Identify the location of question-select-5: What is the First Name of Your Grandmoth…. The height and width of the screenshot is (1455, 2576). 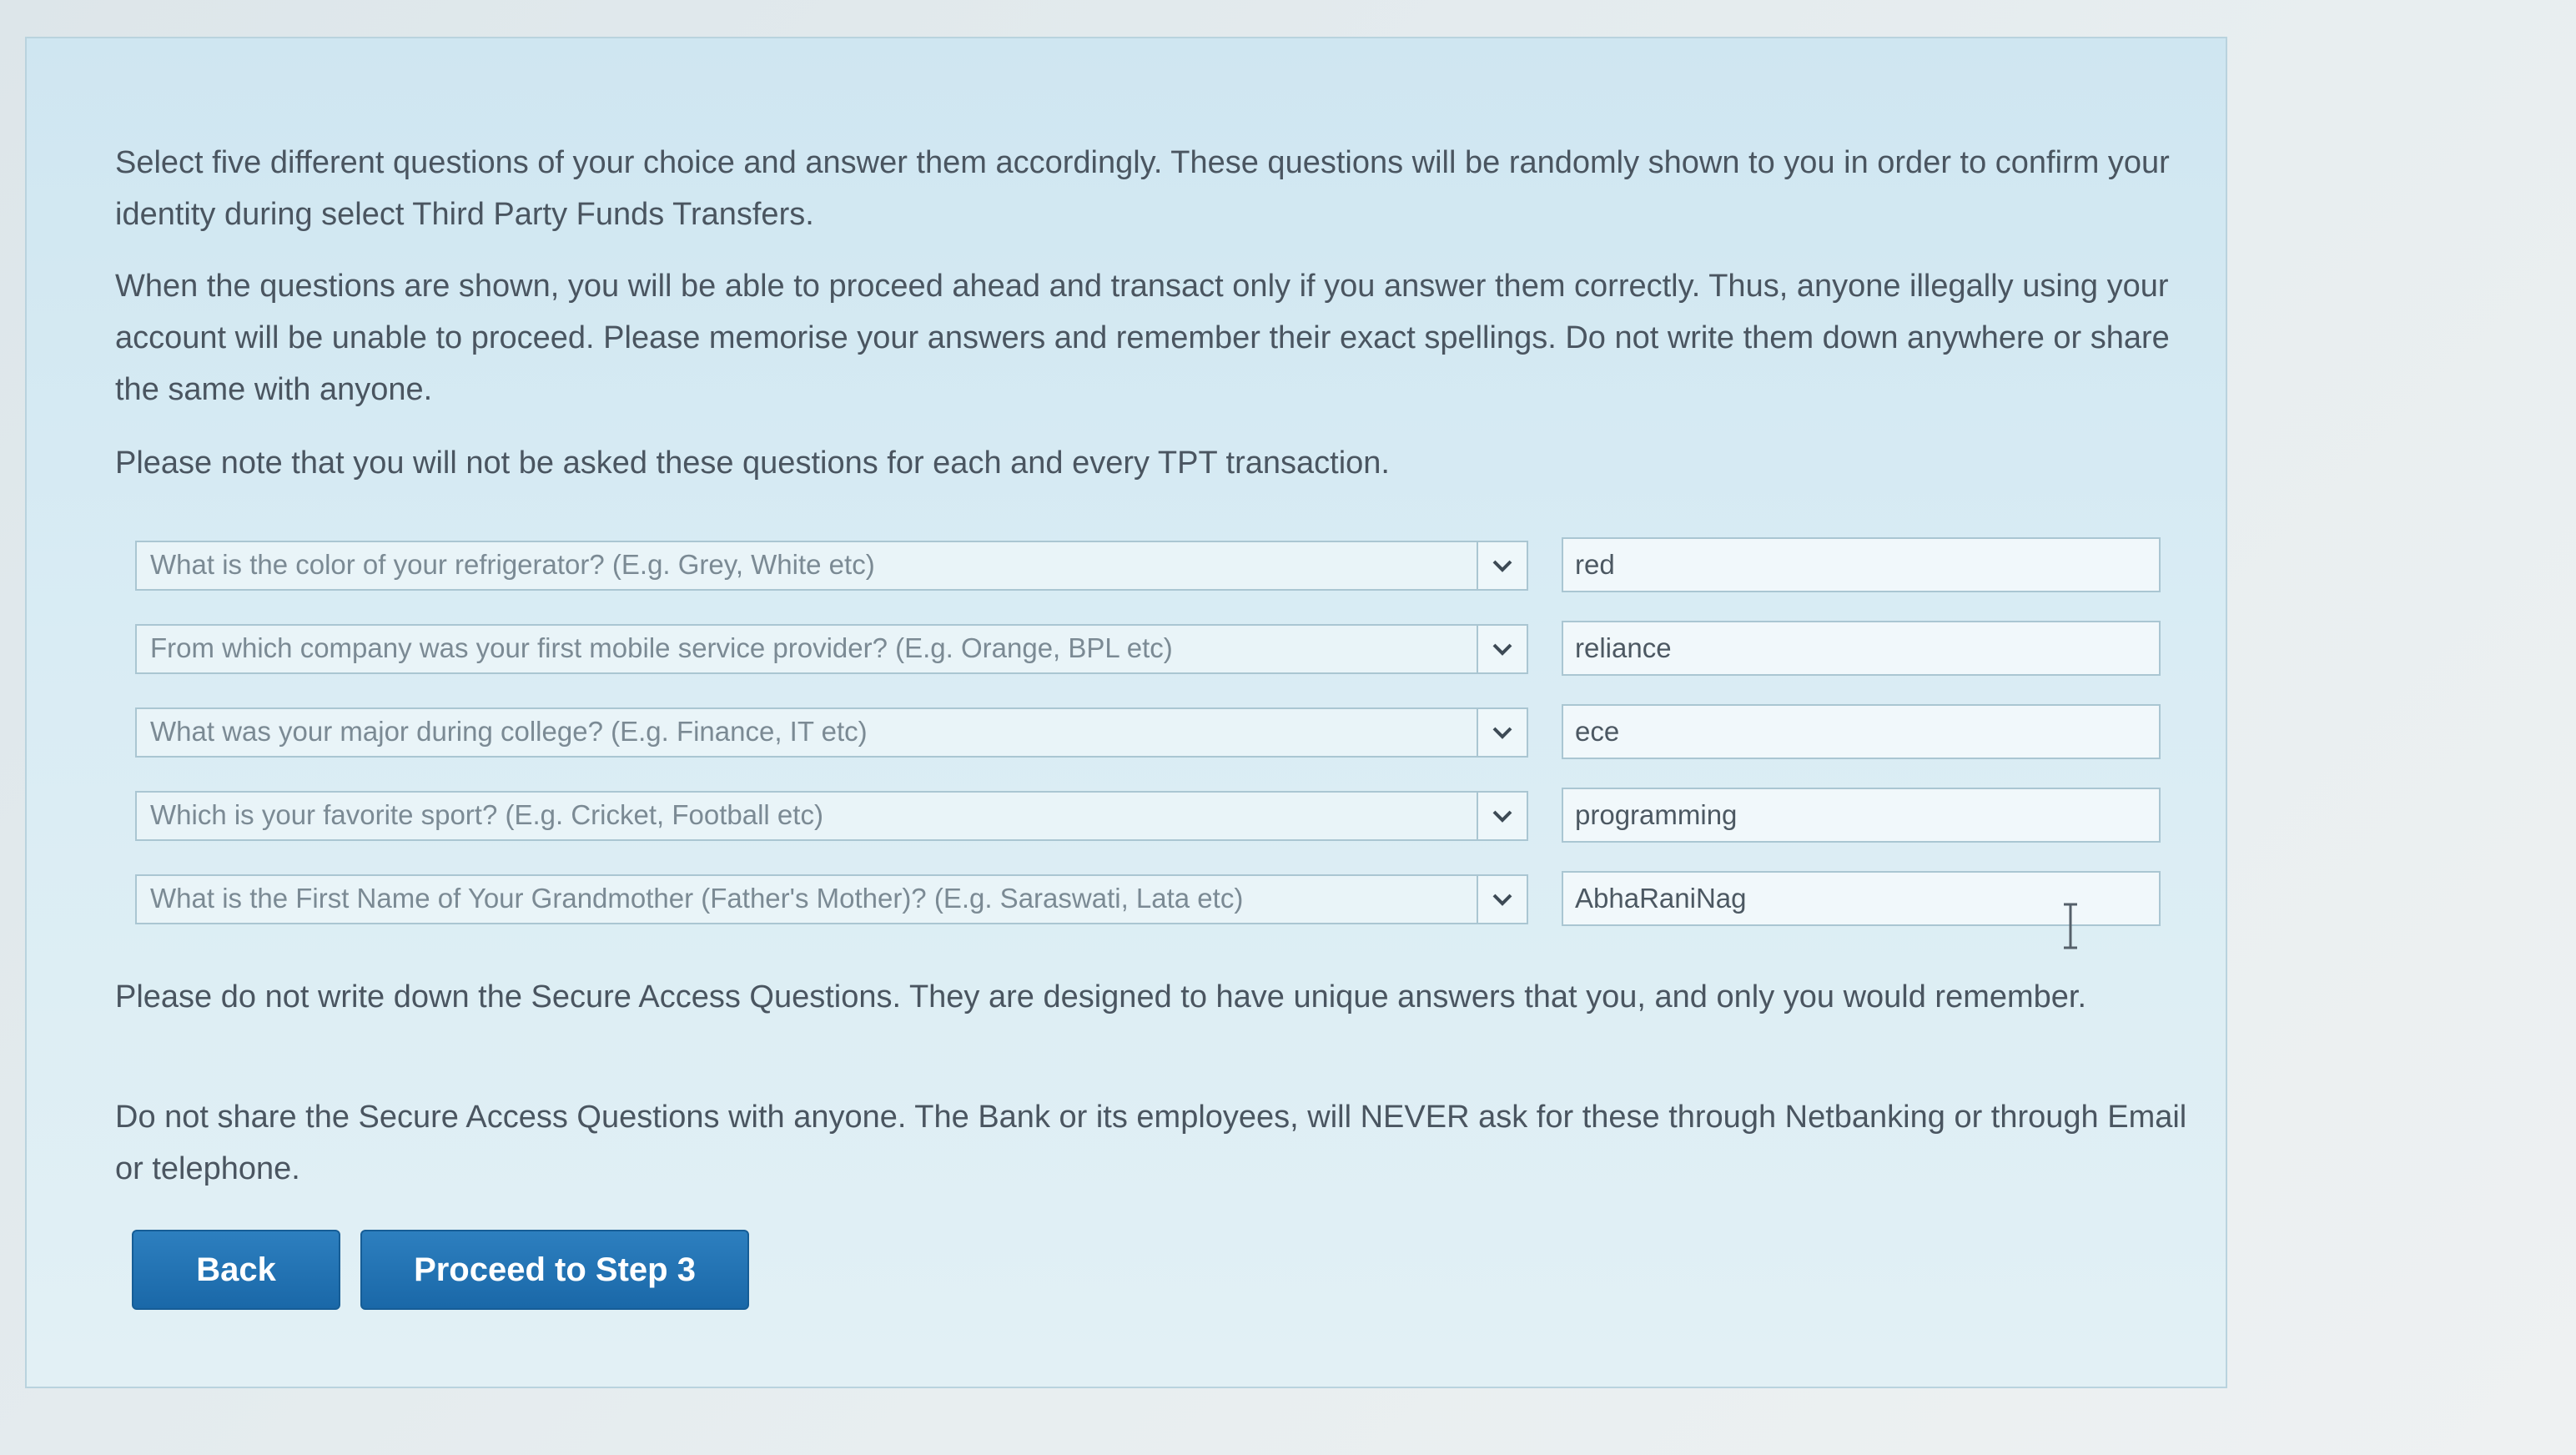
(831, 899).